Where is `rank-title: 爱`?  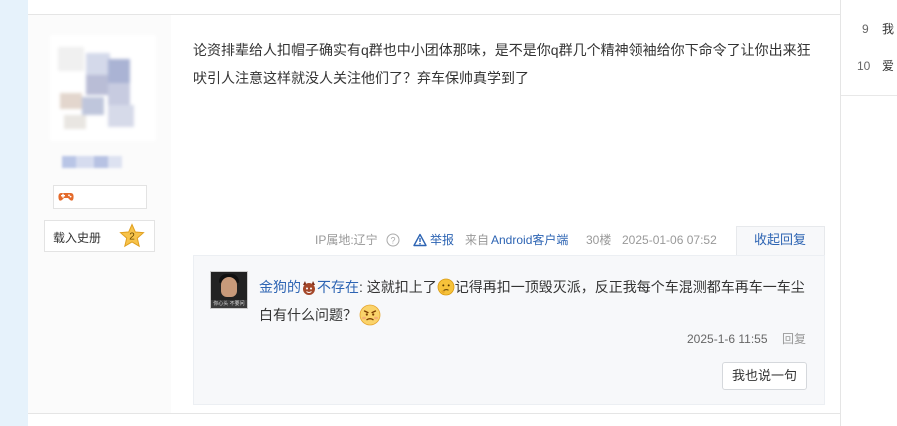
rank-title: 爱 is located at coordinates (888, 66).